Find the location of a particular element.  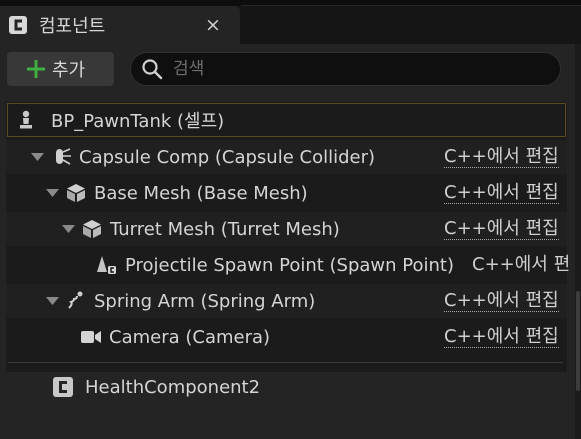

divider is located at coordinates (285, 362).